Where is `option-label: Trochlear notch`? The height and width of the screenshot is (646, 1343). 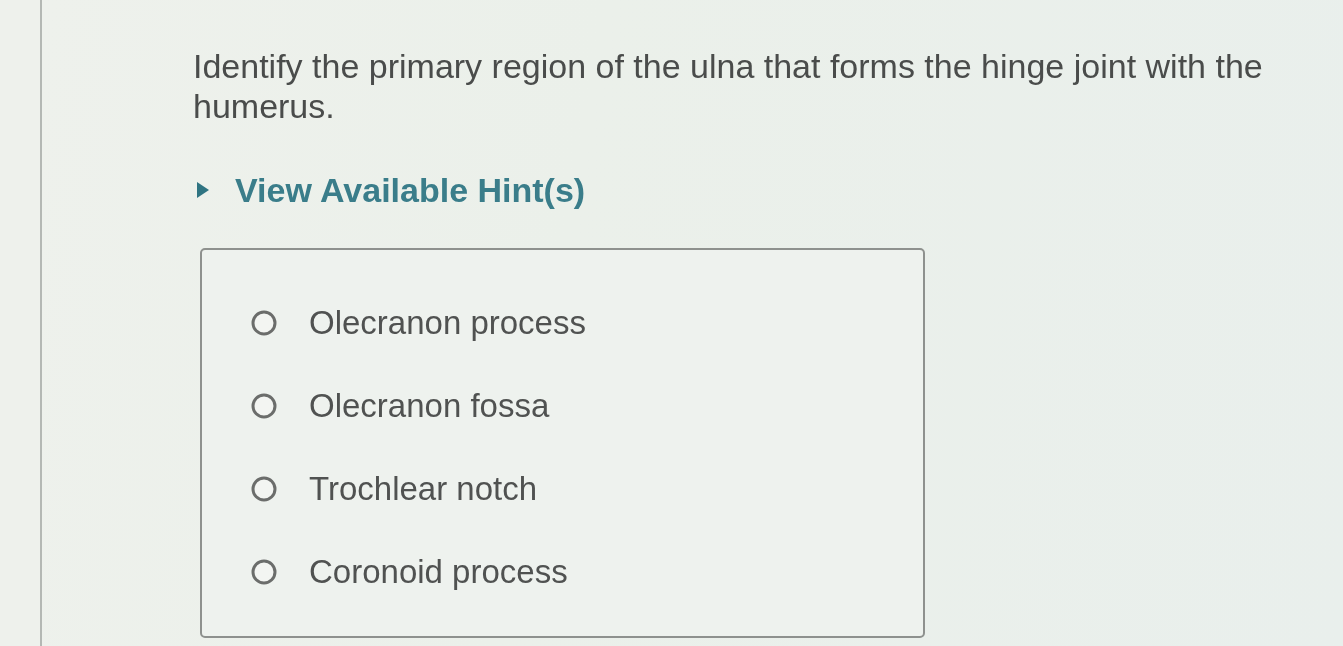
option-label: Trochlear notch is located at coordinates (423, 489).